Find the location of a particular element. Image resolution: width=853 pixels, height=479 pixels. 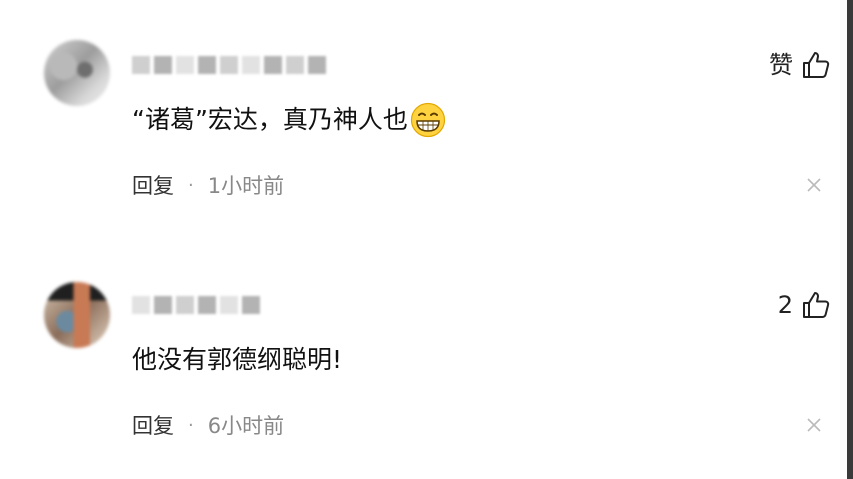

grinning-emoji-icon is located at coordinates (428, 120).